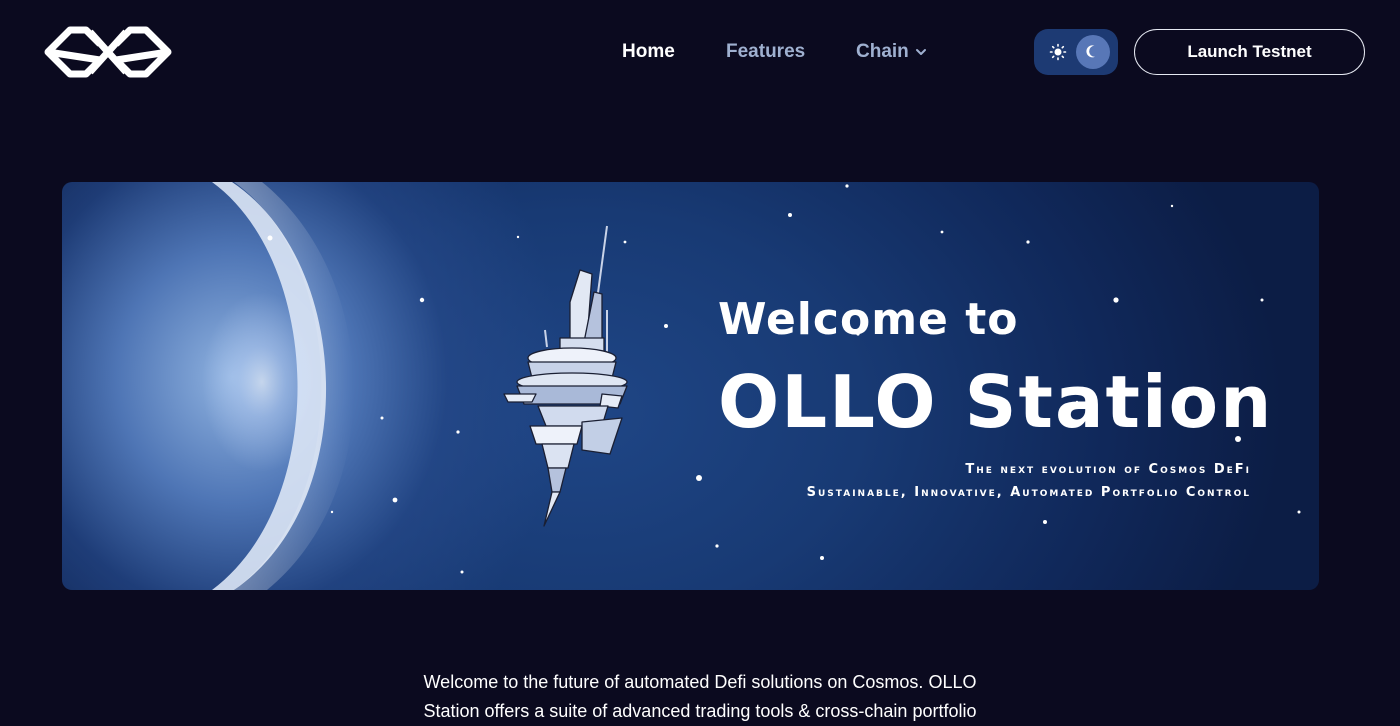 This screenshot has width=1400, height=726. I want to click on nav-features: Features, so click(791, 52).